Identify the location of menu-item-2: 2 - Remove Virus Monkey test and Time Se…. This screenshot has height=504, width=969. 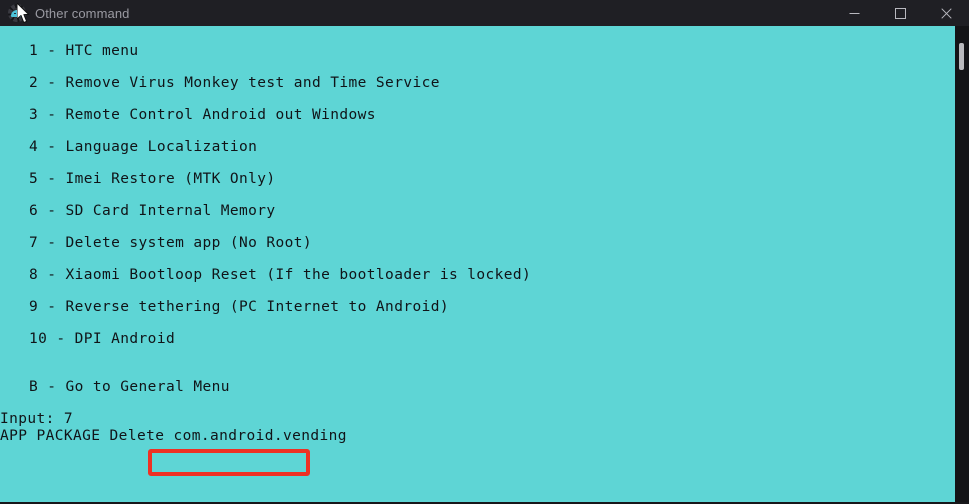
(234, 83).